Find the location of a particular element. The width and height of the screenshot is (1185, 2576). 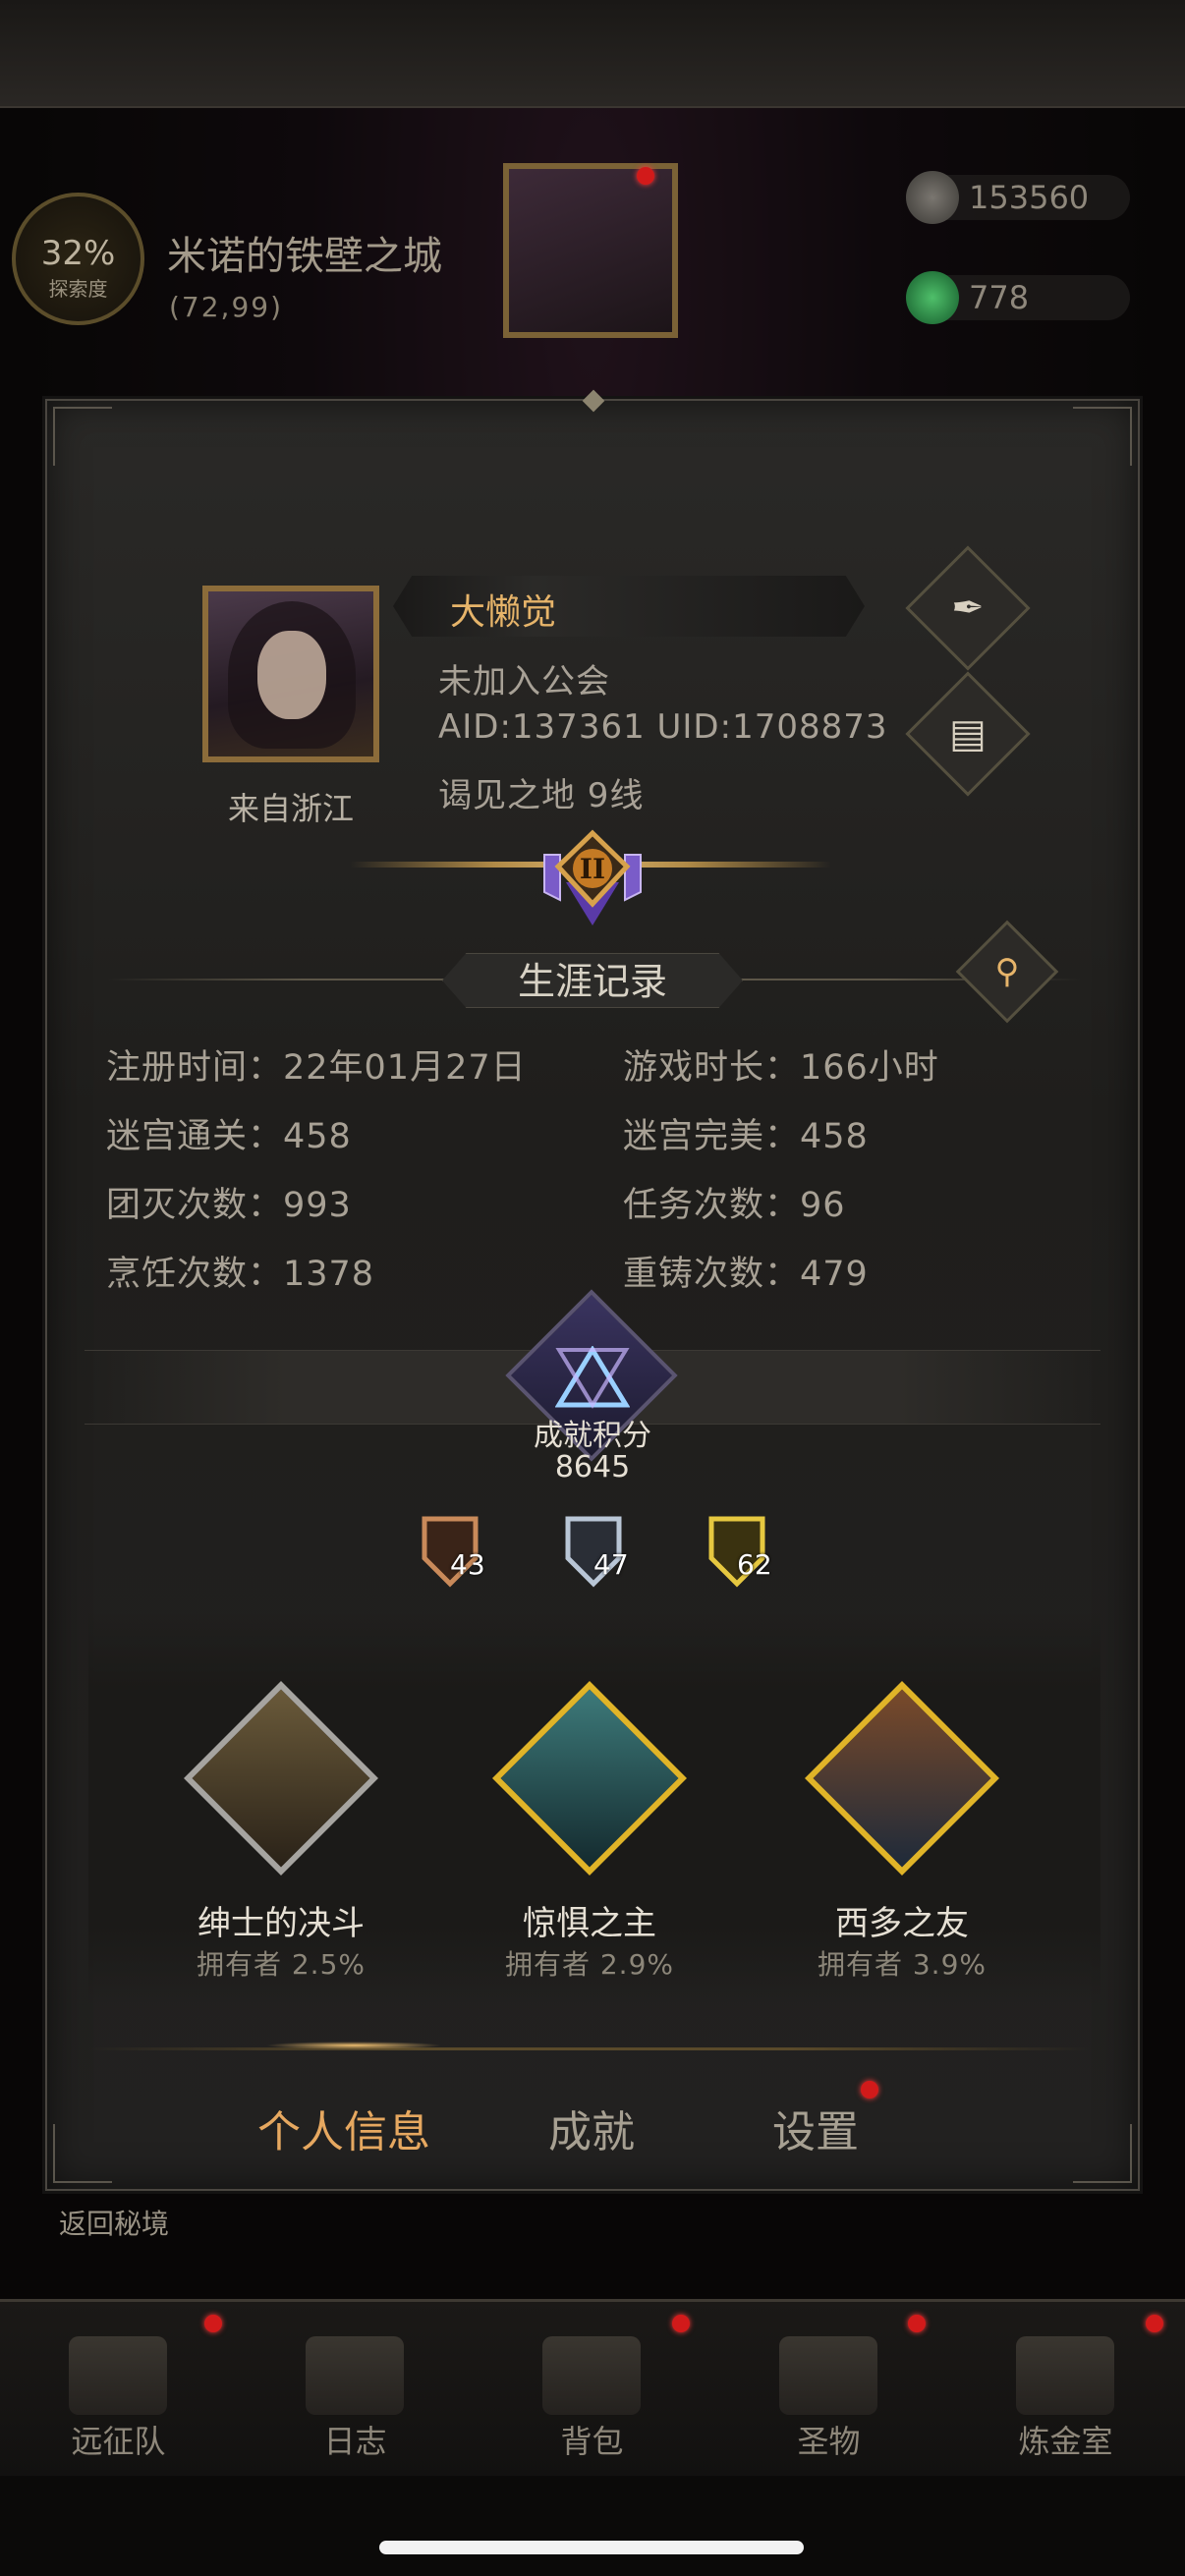

notification-dot is located at coordinates (646, 176).